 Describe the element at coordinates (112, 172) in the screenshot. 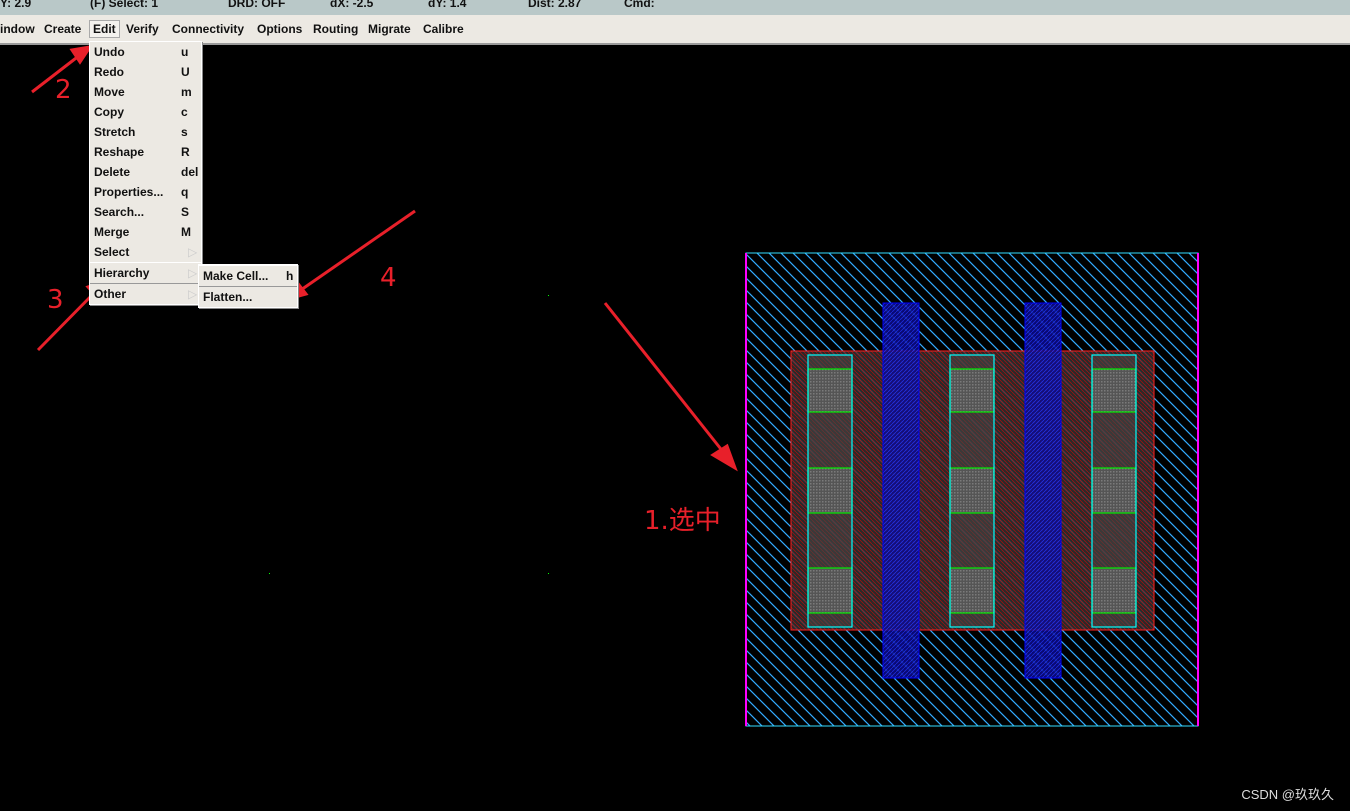

I see `menu-item-label: Delete` at that location.